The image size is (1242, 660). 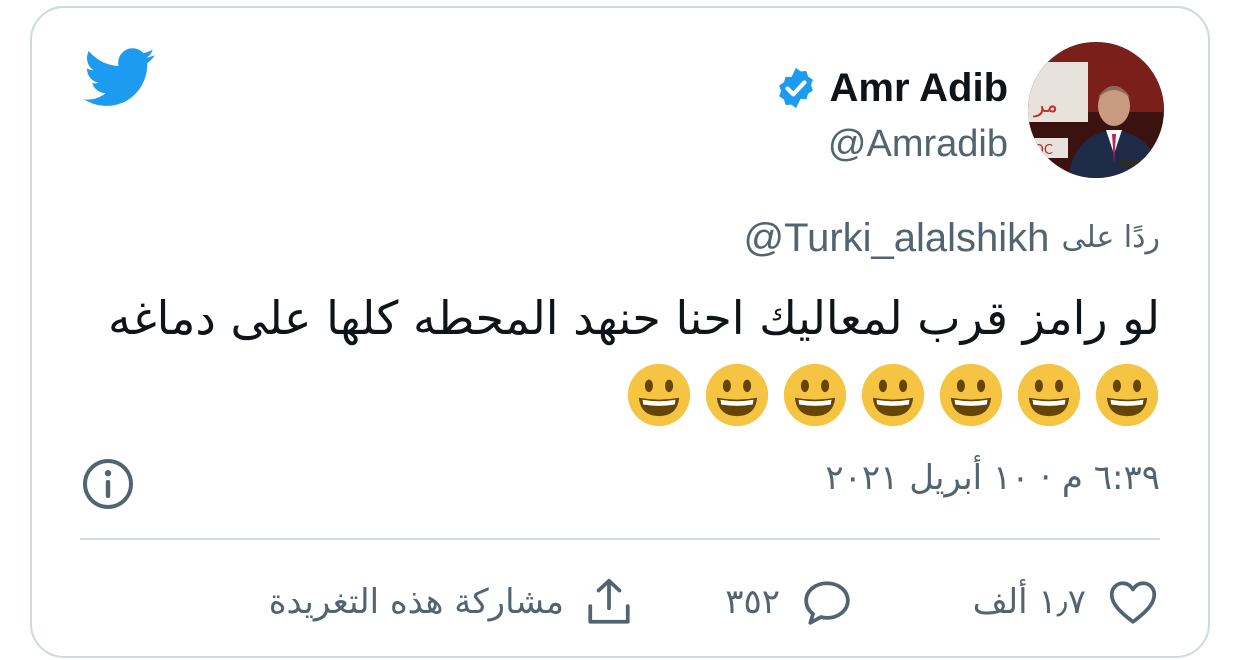 I want to click on heart-icon, so click(x=1133, y=602).